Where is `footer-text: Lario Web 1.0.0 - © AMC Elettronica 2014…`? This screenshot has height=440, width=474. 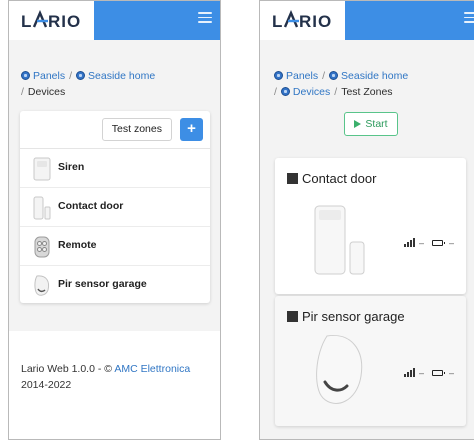 footer-text: Lario Web 1.0.0 - © AMC Elettronica 2014… is located at coordinates (116, 377).